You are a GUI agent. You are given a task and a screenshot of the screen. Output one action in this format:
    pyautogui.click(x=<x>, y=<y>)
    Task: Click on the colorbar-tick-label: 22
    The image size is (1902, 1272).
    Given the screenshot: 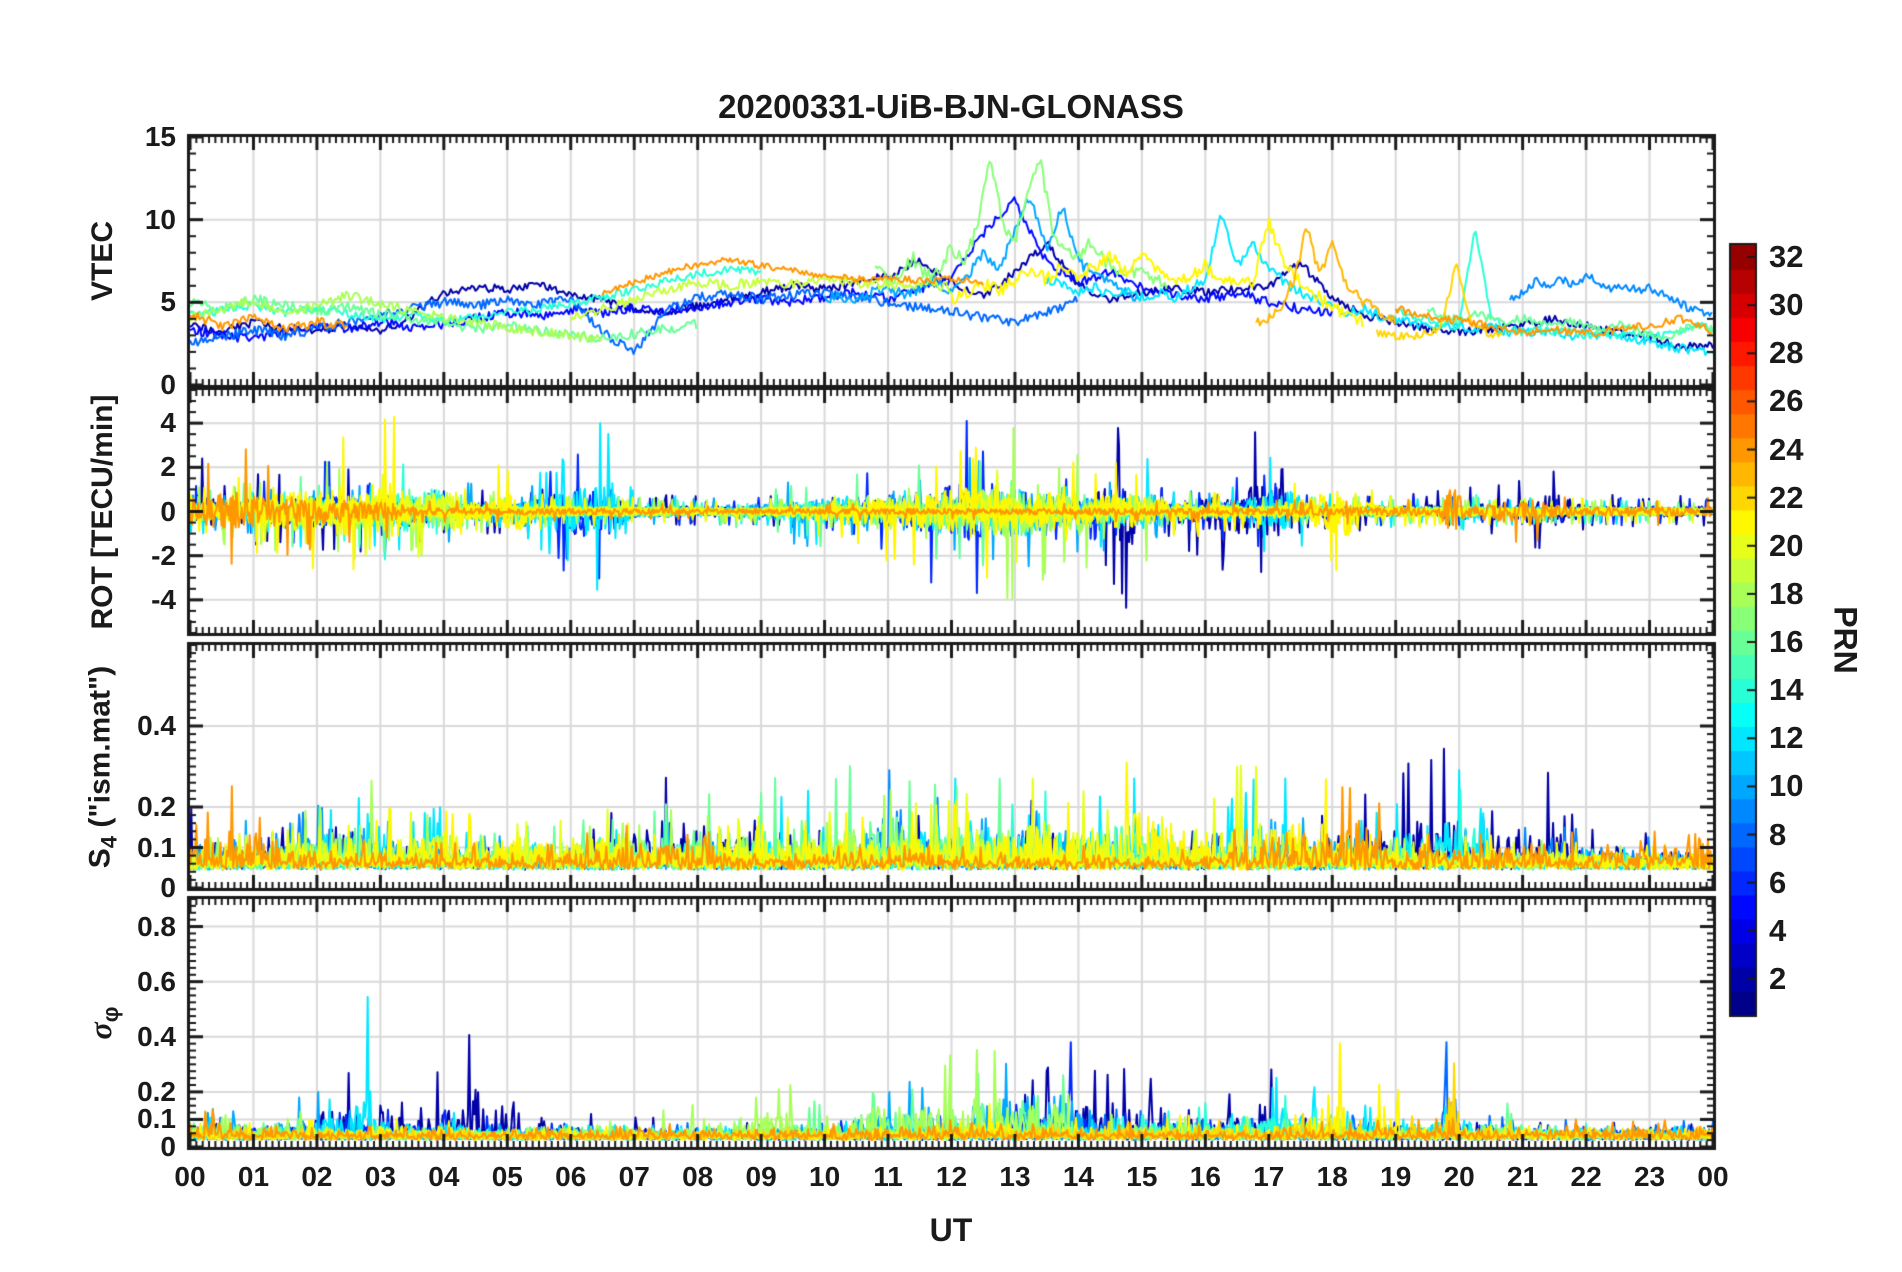 What is the action you would take?
    pyautogui.click(x=1786, y=497)
    